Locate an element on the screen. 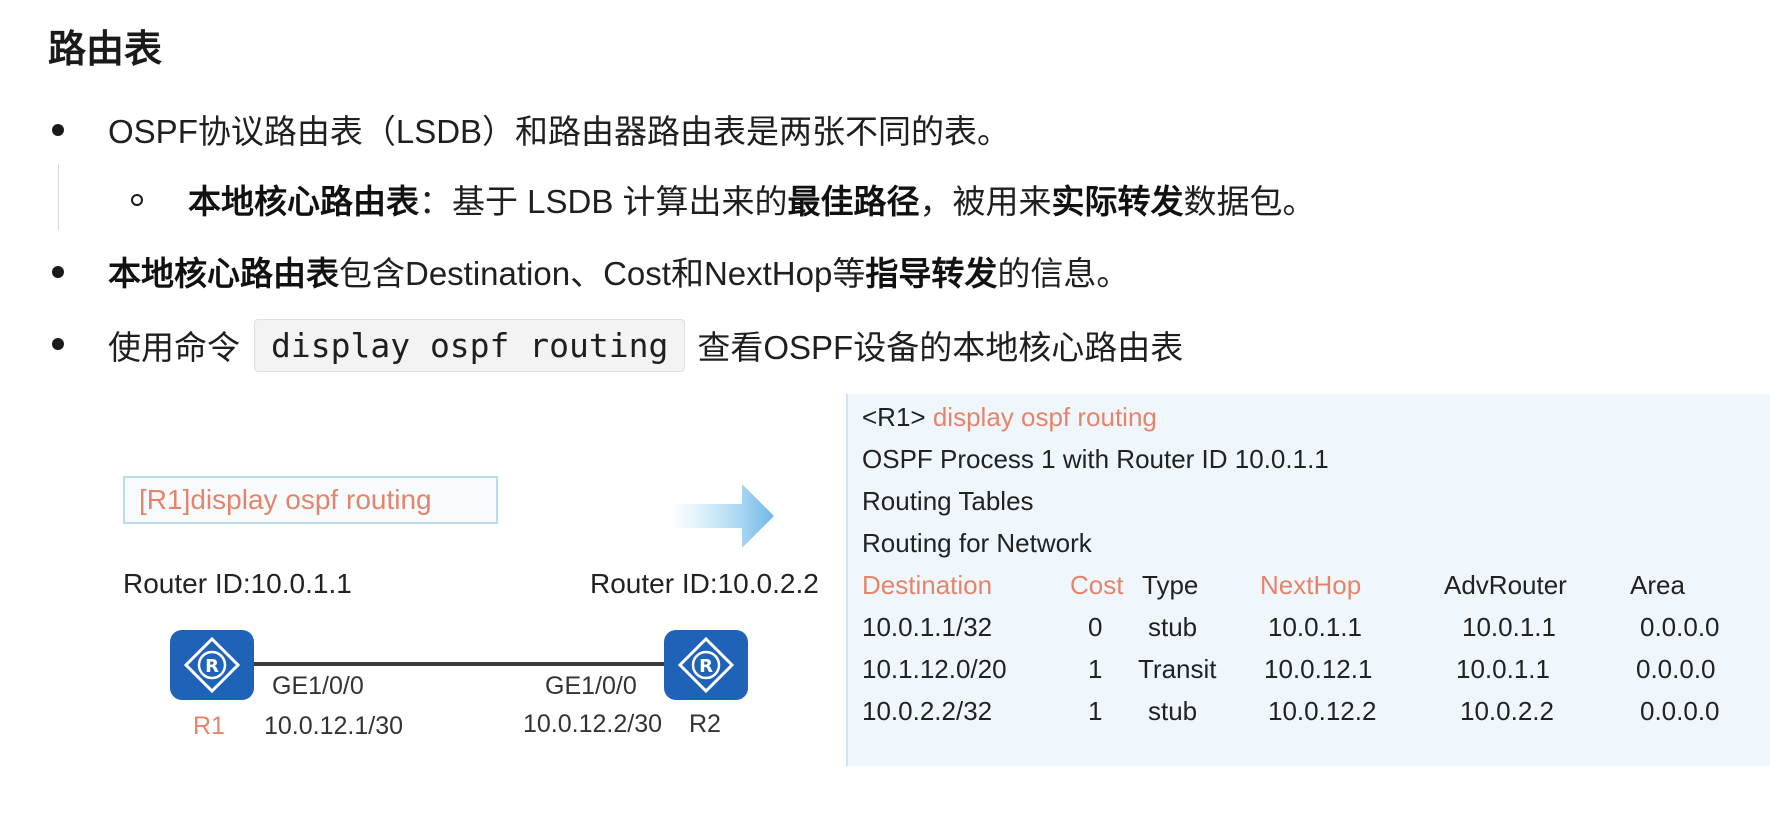 This screenshot has width=1770, height=824. router-r2-icon: R is located at coordinates (706, 665).